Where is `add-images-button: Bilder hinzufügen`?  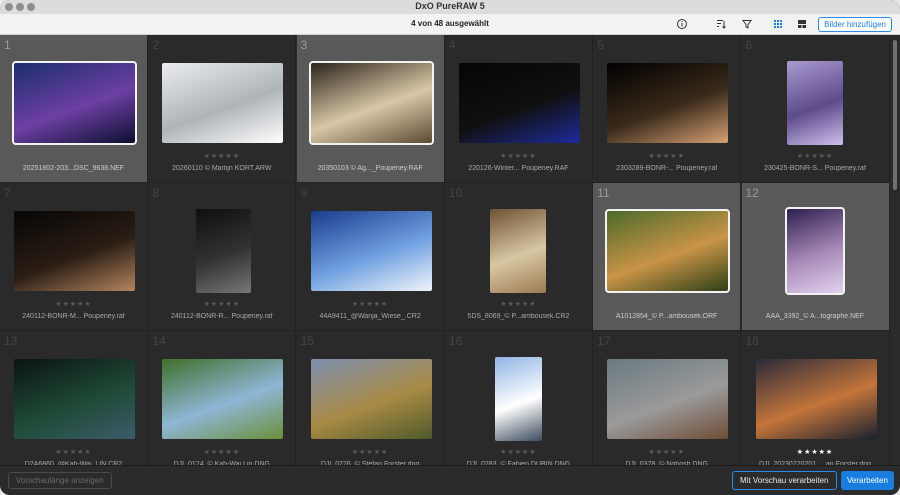
add-images-button: Bilder hinzufügen is located at coordinates (855, 24).